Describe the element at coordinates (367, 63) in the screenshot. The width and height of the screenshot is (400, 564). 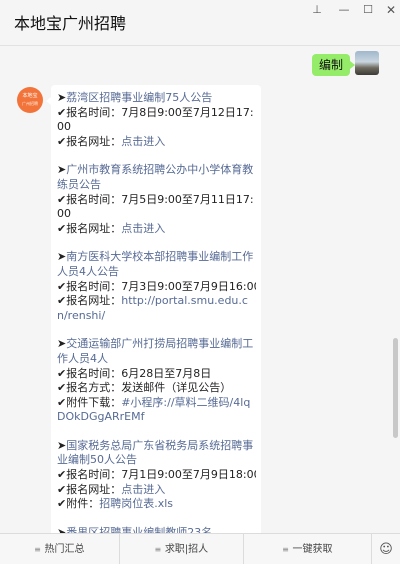
I see `user-avatar` at that location.